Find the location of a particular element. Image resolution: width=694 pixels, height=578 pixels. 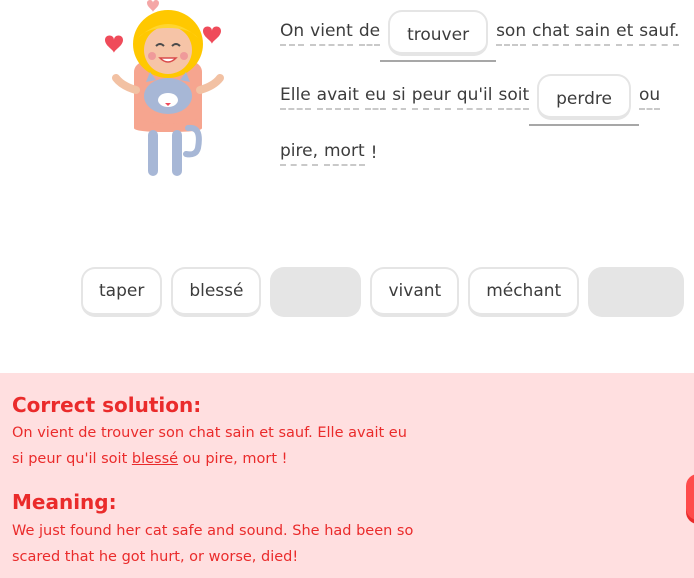

word: avait is located at coordinates (337, 97).